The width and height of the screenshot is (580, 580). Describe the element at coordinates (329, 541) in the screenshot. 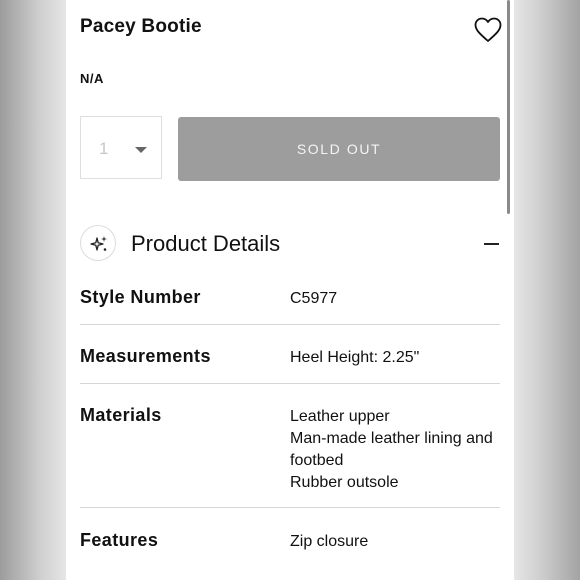

I see `detail-value-line: Zip closure` at that location.